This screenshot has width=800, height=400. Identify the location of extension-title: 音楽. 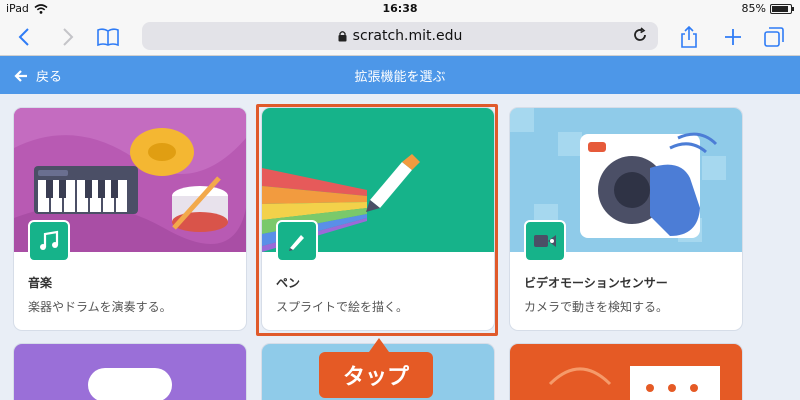
(40, 283).